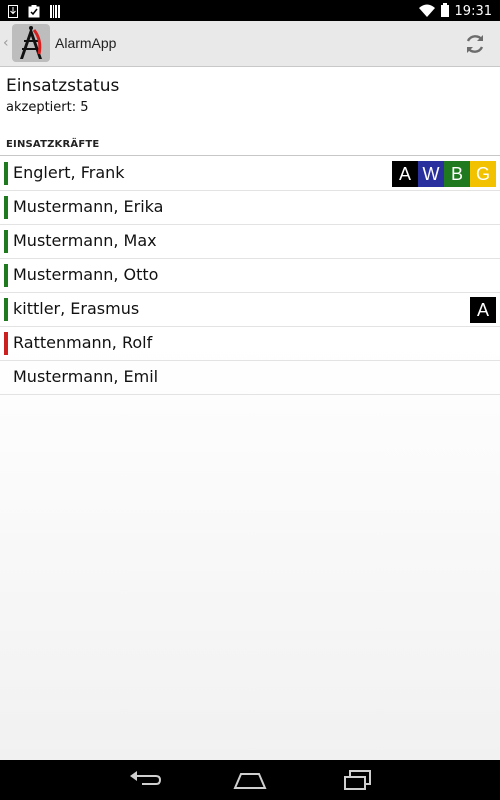 This screenshot has width=500, height=800. Describe the element at coordinates (250, 10) in the screenshot. I see `status-bar: 19:31` at that location.